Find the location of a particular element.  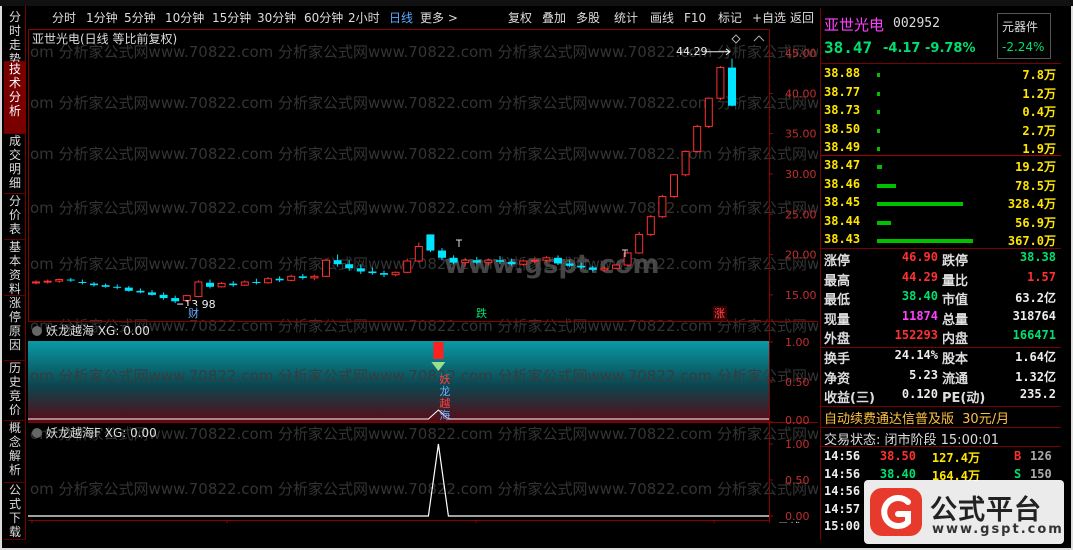

stat-label: PE(动) is located at coordinates (964, 398).